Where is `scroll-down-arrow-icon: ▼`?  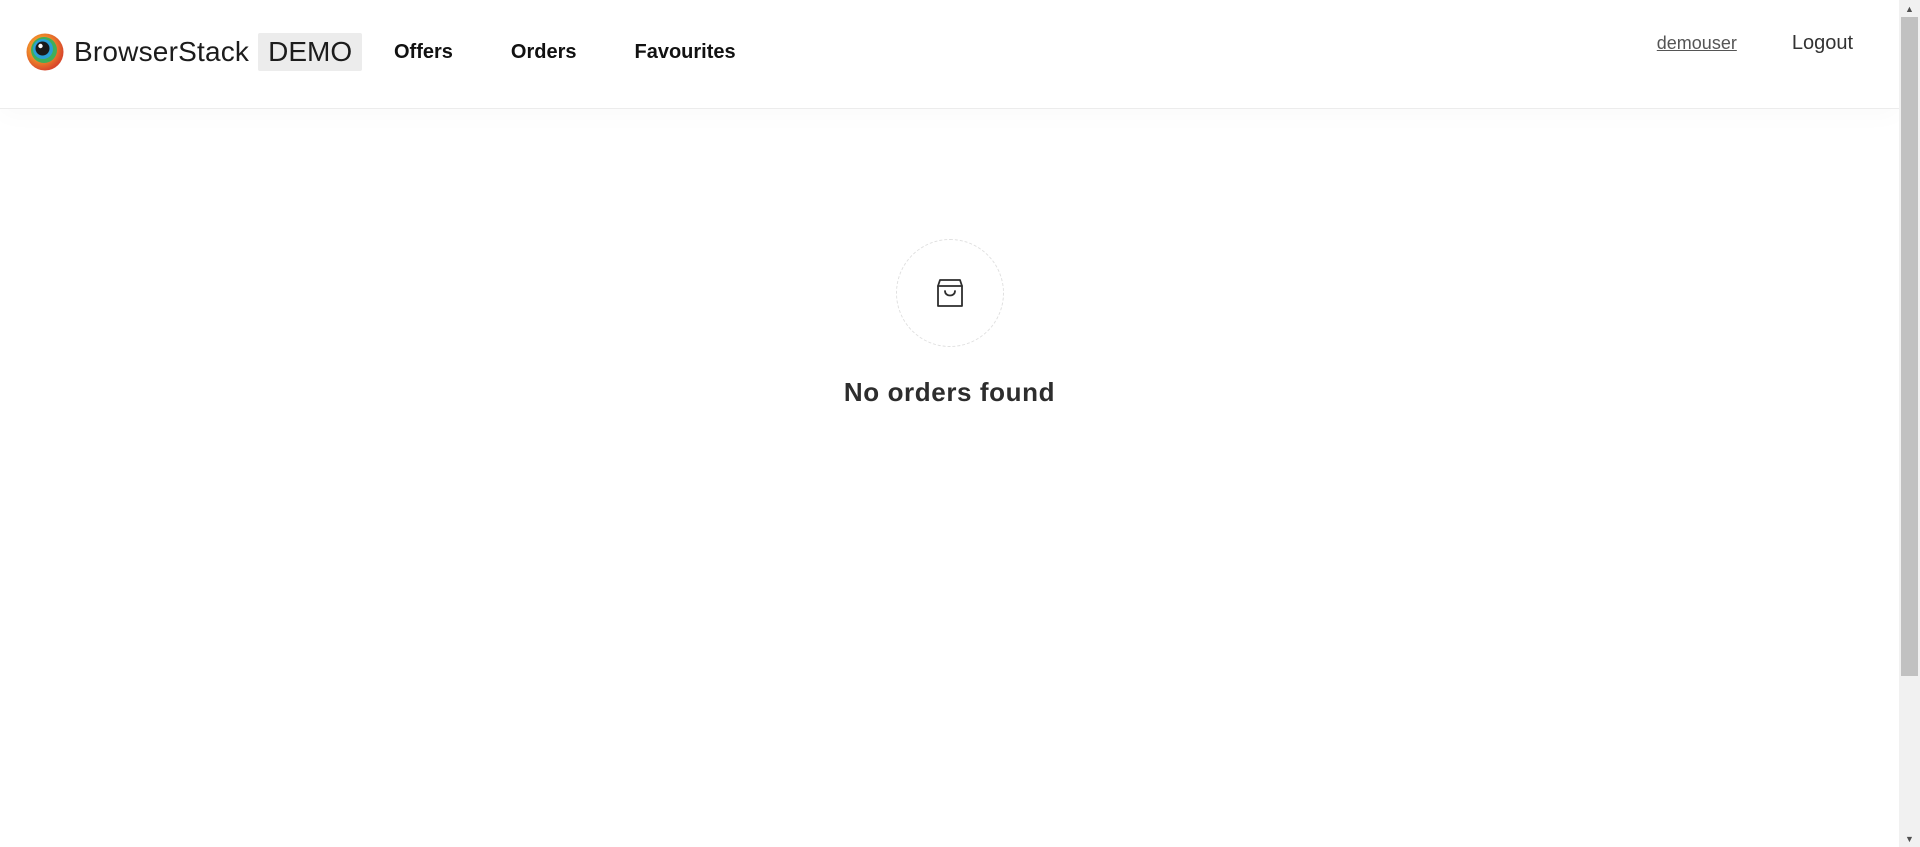 scroll-down-arrow-icon: ▼ is located at coordinates (1909, 838).